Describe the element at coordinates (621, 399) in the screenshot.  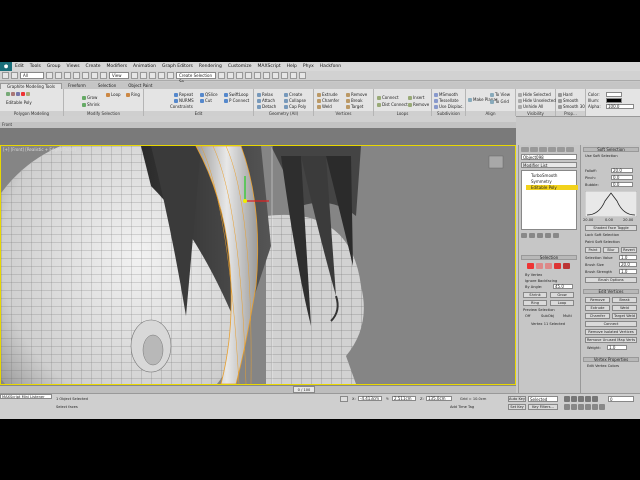
I see `current-frame-field: 0` at that location.